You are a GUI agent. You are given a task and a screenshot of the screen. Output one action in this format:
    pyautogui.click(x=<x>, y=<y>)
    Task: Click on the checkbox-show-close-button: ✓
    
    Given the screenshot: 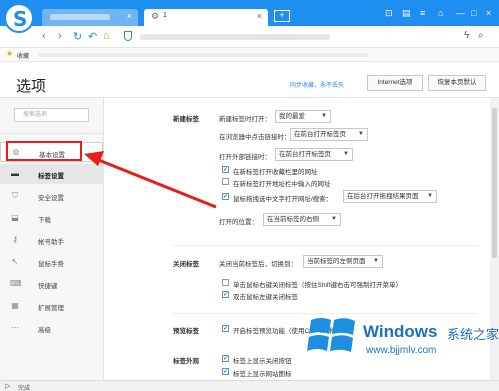 What is the action you would take?
    pyautogui.click(x=225, y=358)
    